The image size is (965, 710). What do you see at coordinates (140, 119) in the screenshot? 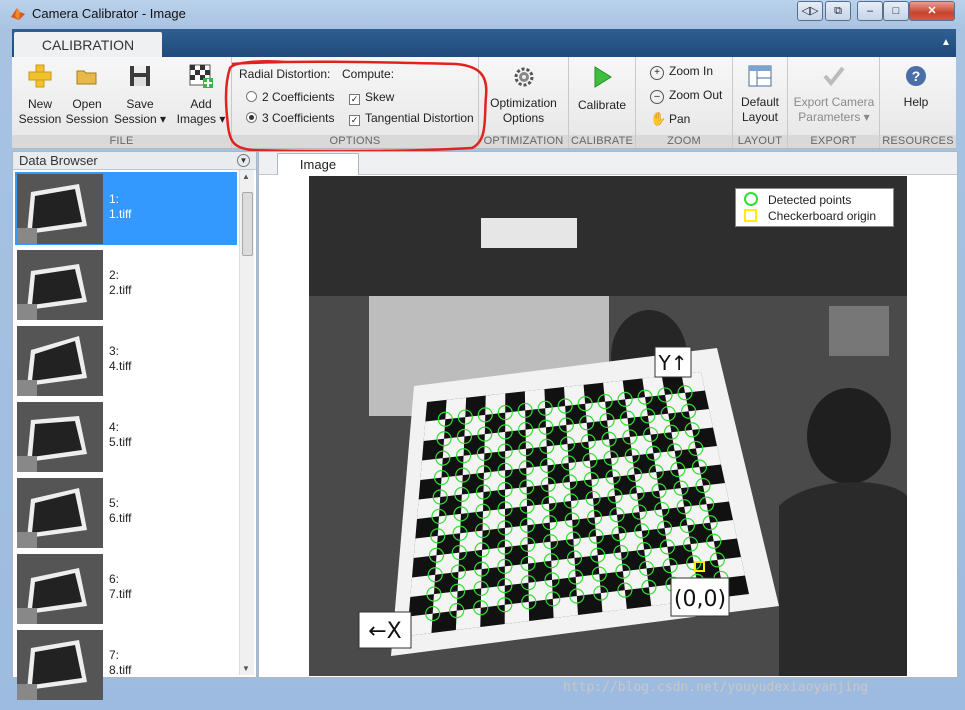
I see `save-session-label-2: Session ▾` at bounding box center [140, 119].